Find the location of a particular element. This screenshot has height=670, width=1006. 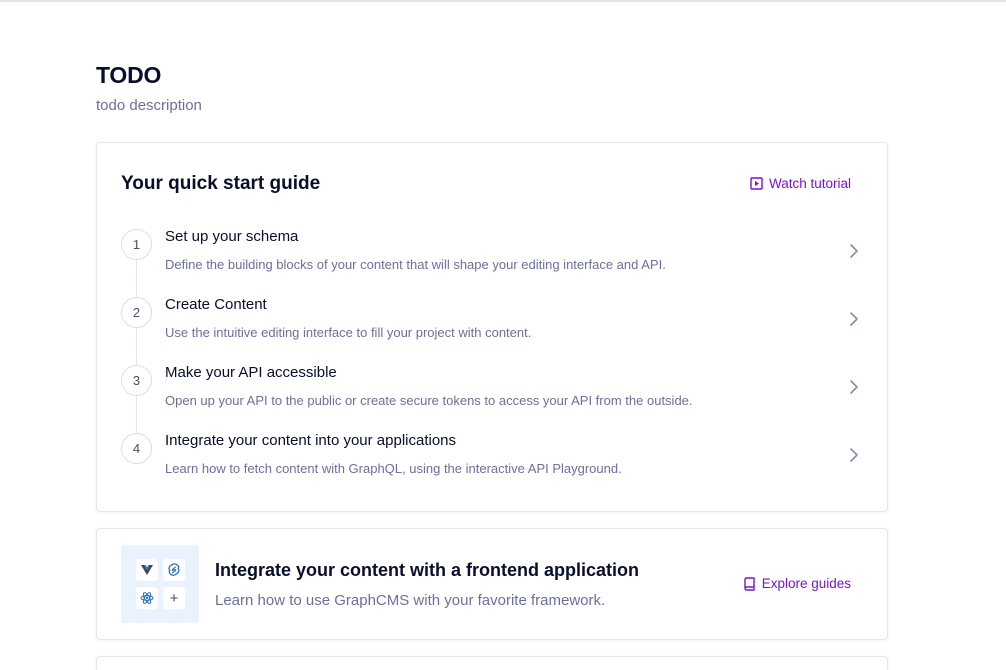

page-header: TODO todo description is located at coordinates (149, 88).